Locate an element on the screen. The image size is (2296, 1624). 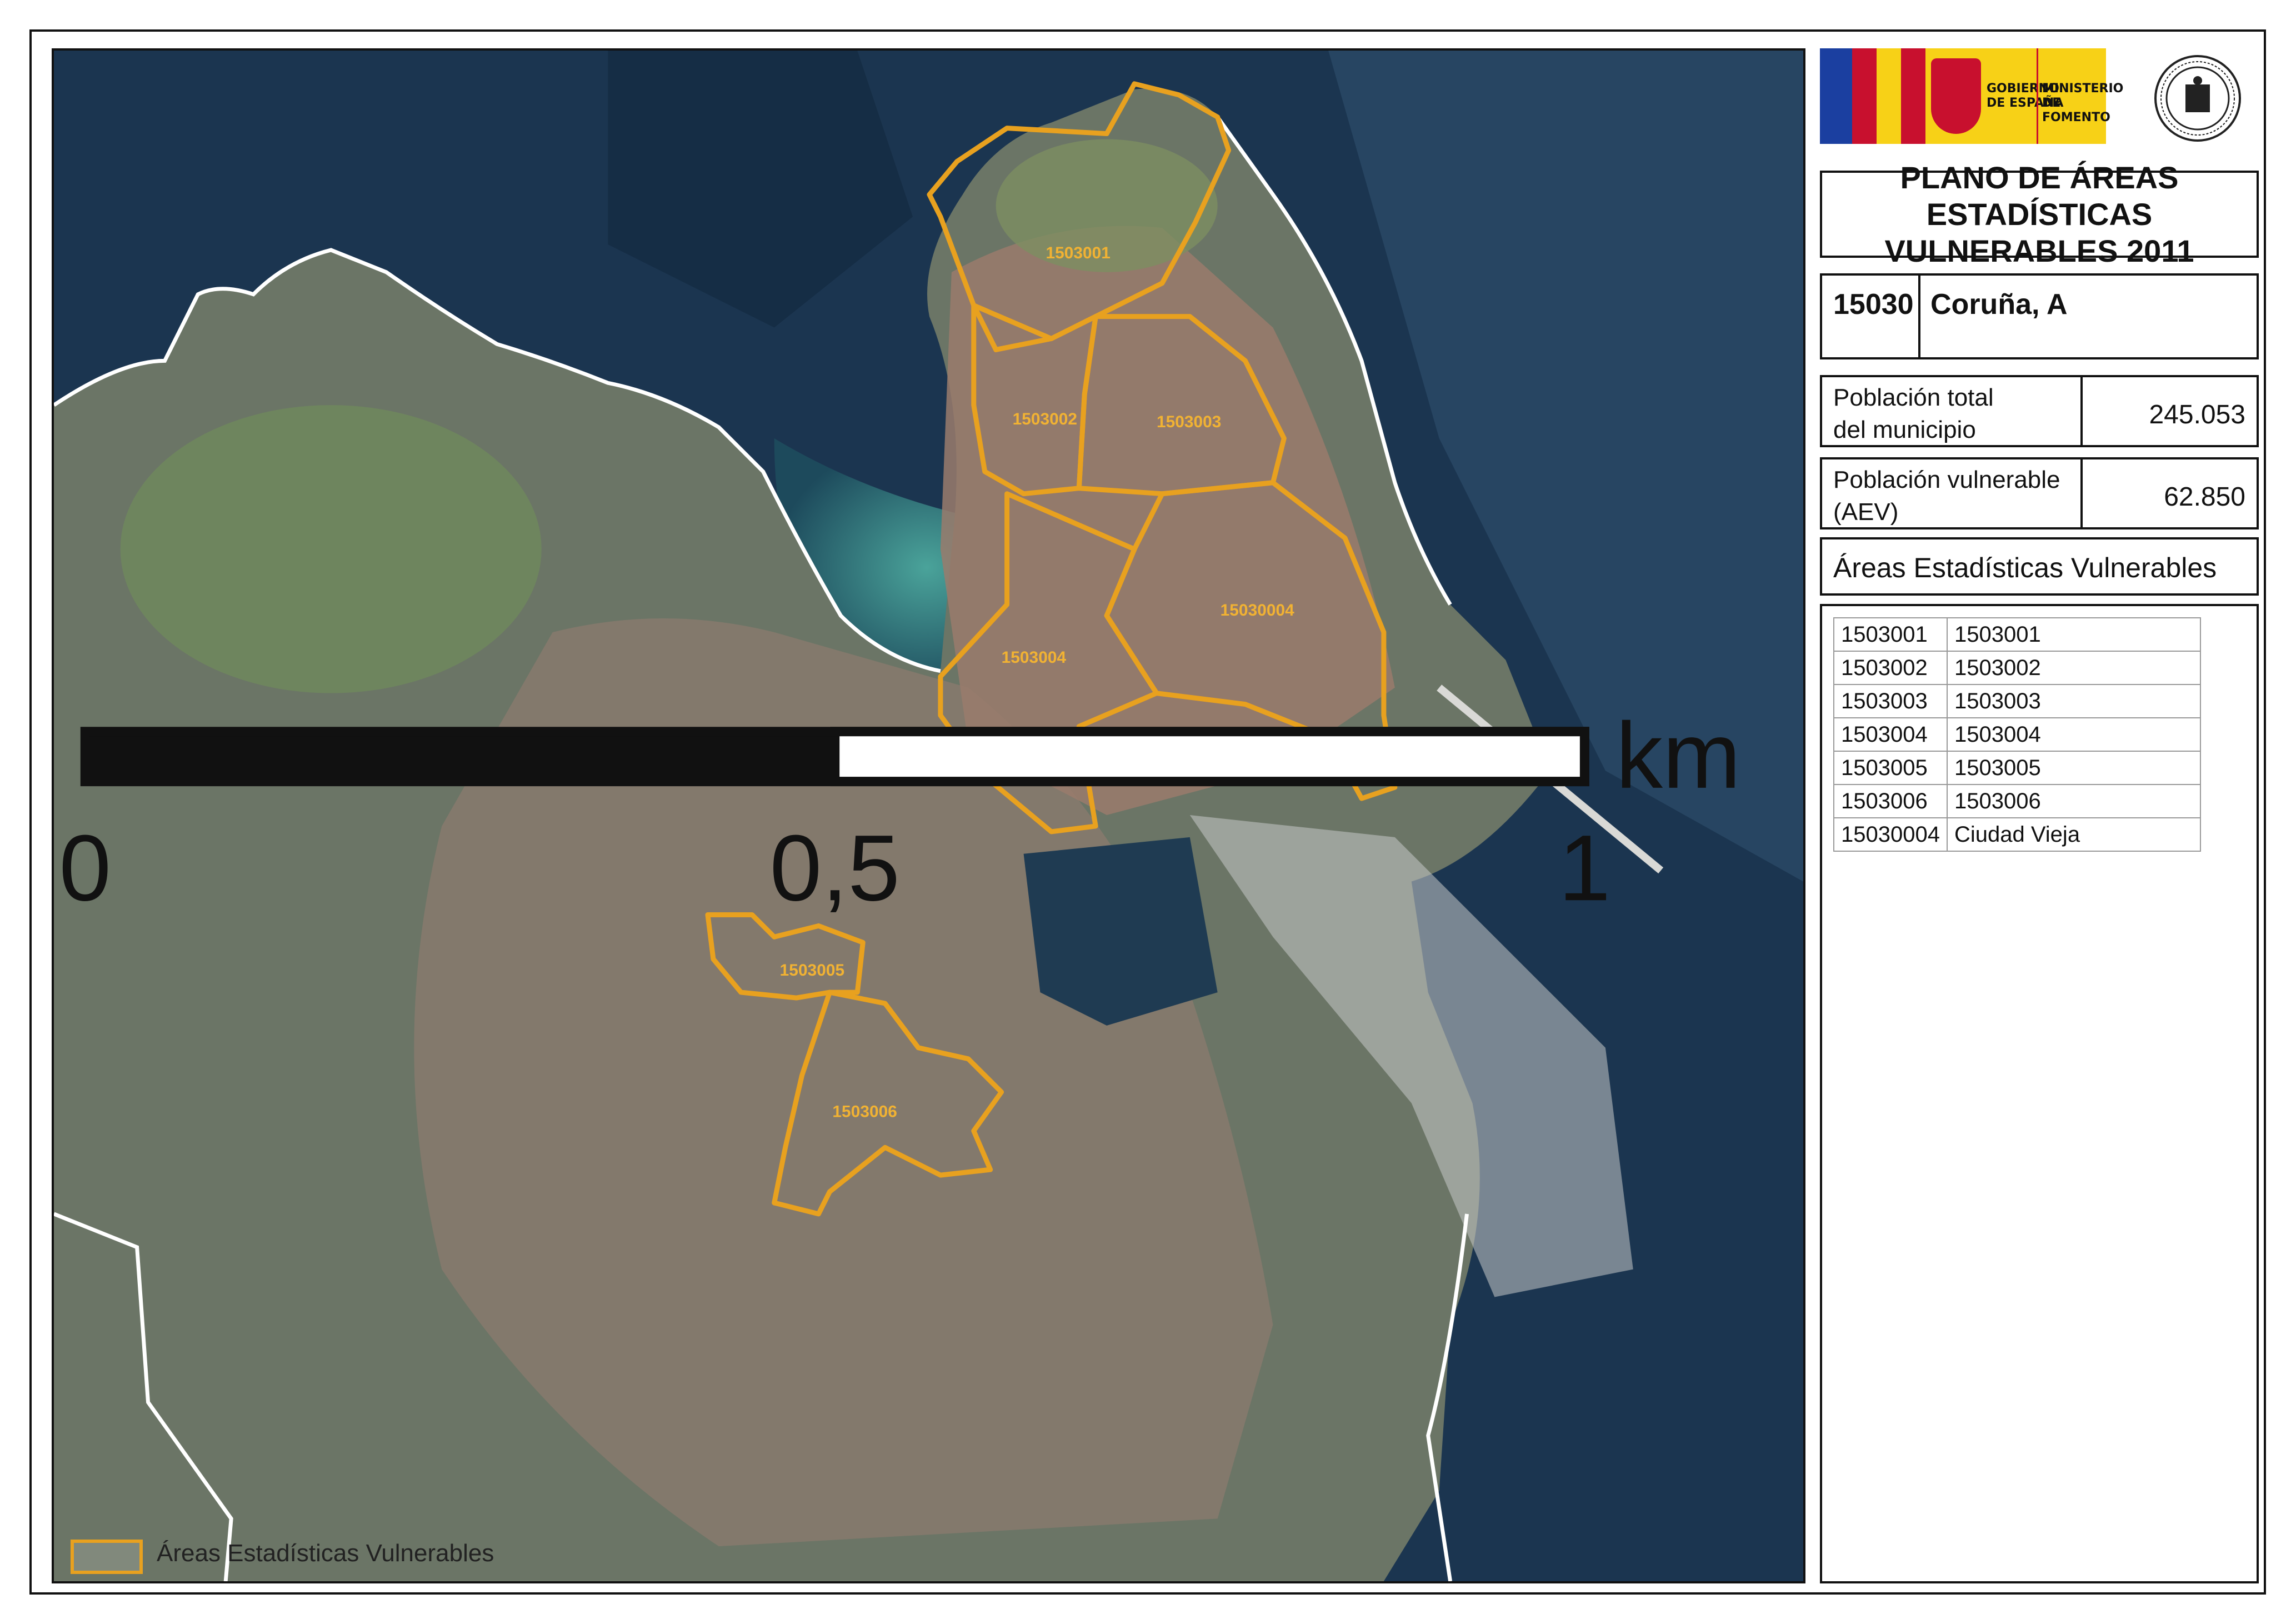
municipality-box: 15030 Coruña, A is located at coordinates (2039, 316).